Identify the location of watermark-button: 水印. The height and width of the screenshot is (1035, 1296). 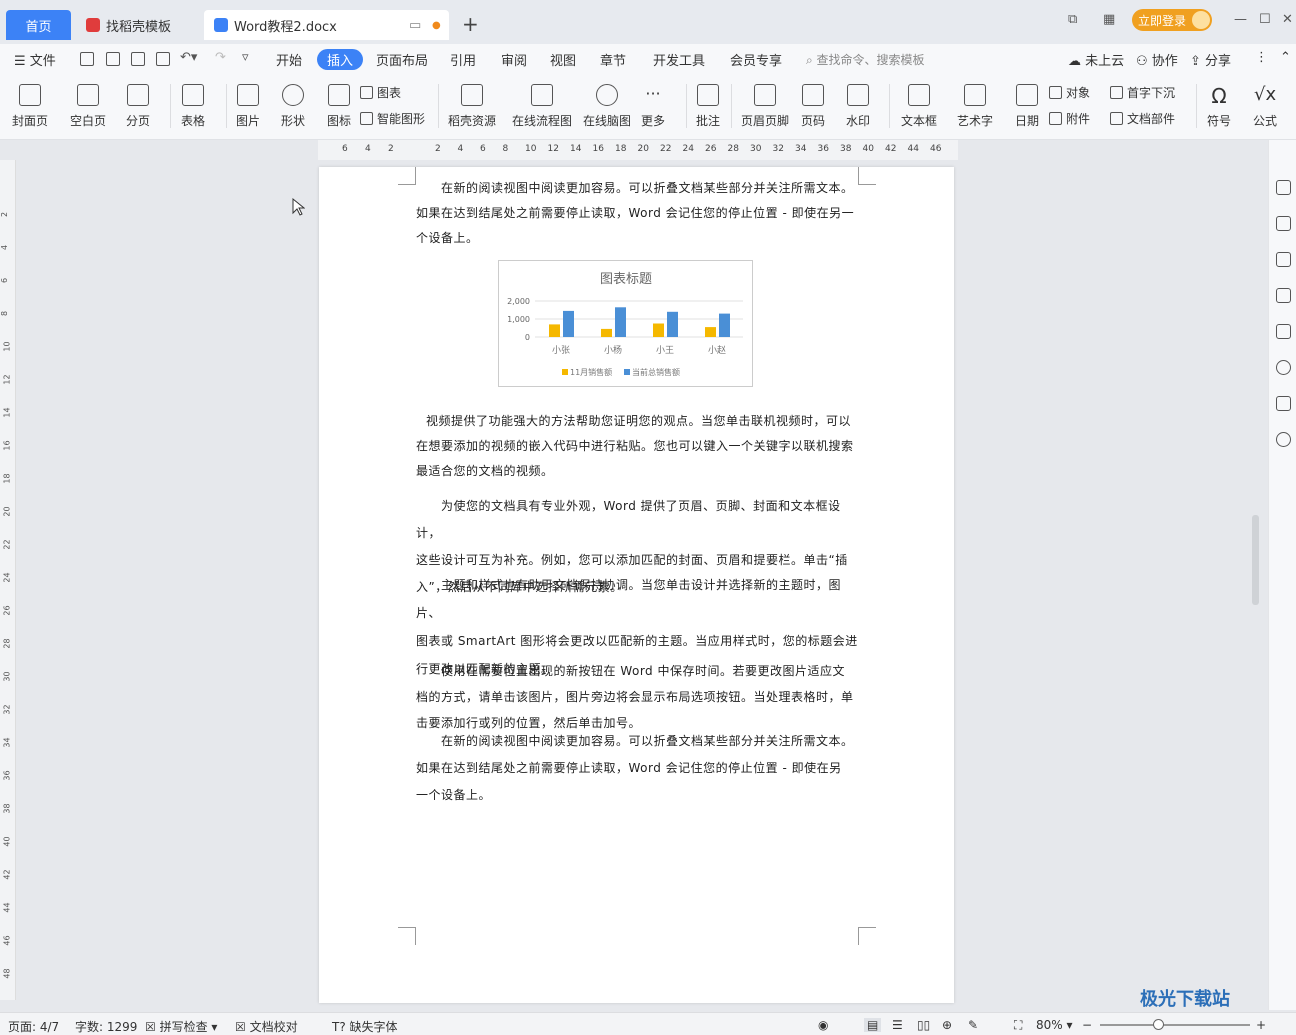
(858, 105).